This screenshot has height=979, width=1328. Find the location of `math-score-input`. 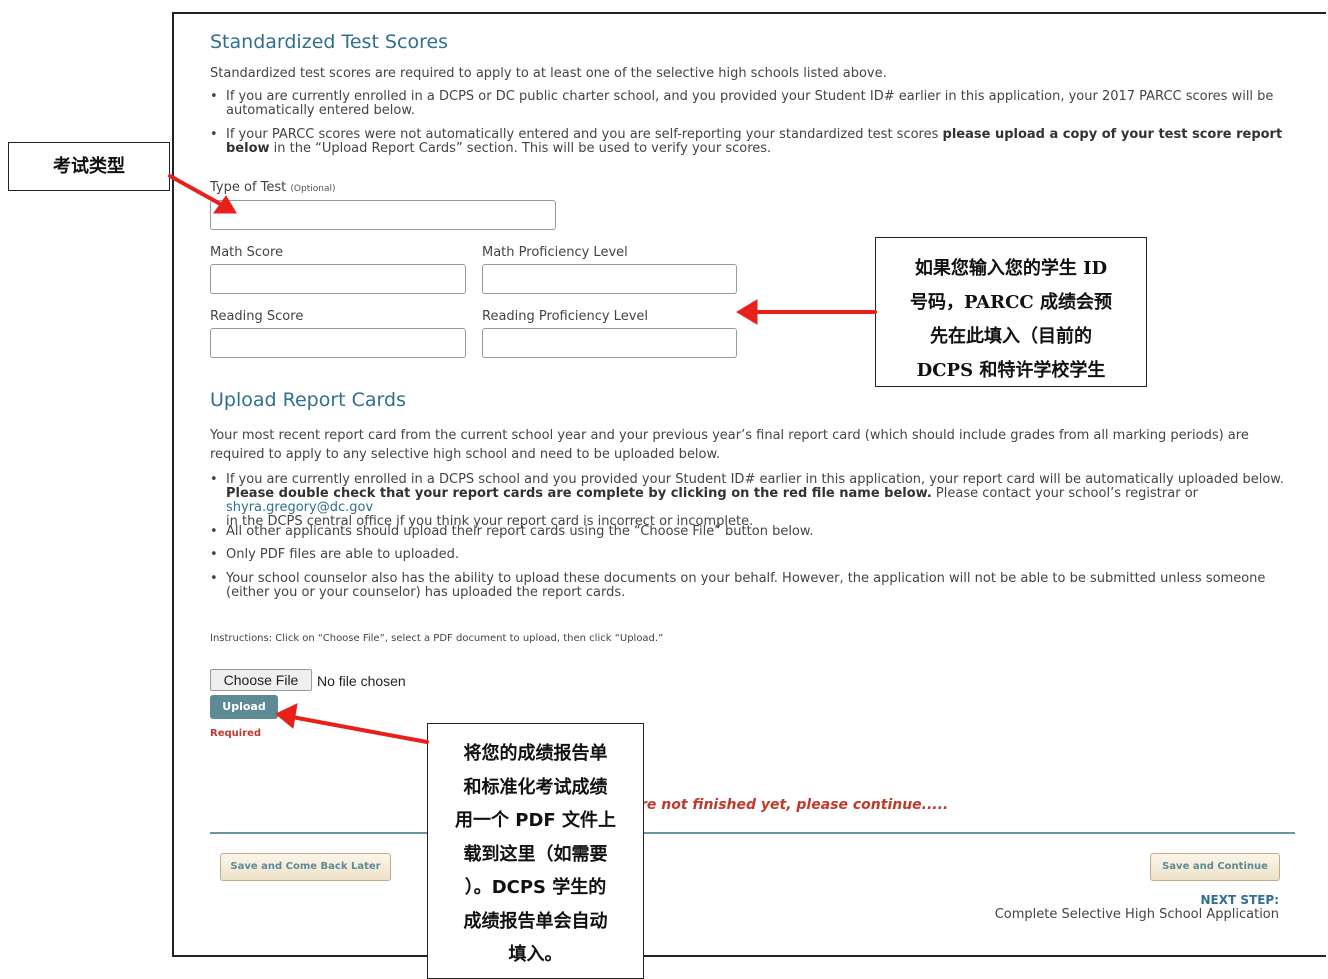

math-score-input is located at coordinates (338, 279).